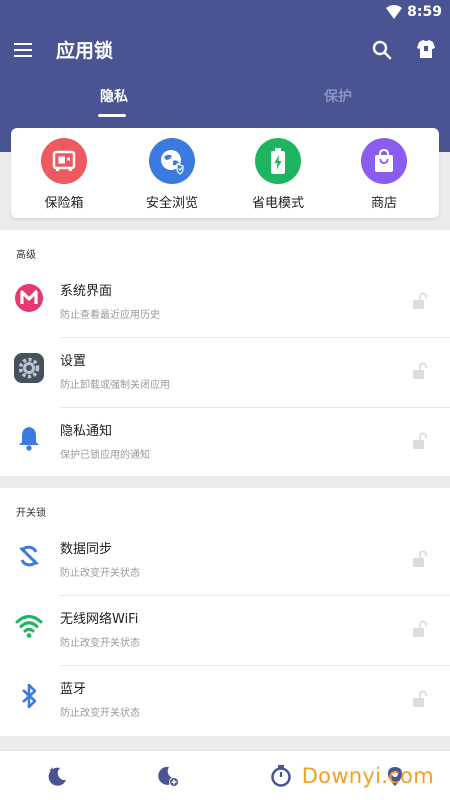  What do you see at coordinates (115, 385) in the screenshot?
I see `item-subtitle: 防止卸载或强制关闭应用` at bounding box center [115, 385].